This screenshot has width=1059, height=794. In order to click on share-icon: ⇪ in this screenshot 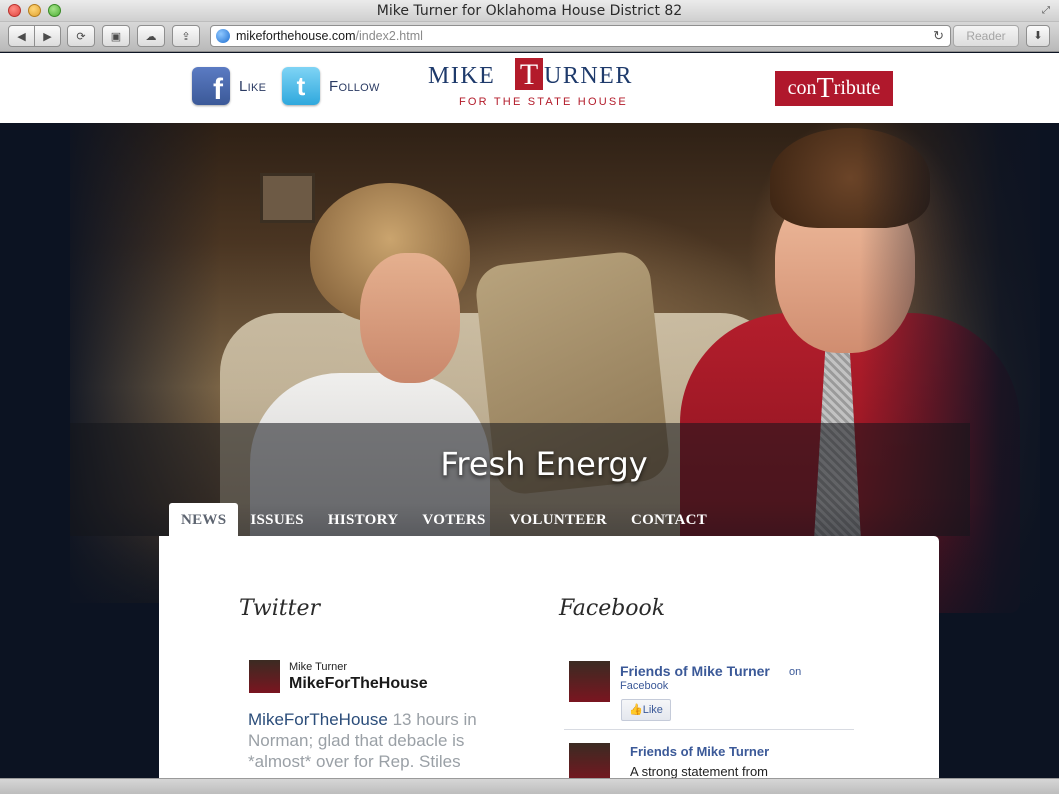, I will do `click(186, 36)`.